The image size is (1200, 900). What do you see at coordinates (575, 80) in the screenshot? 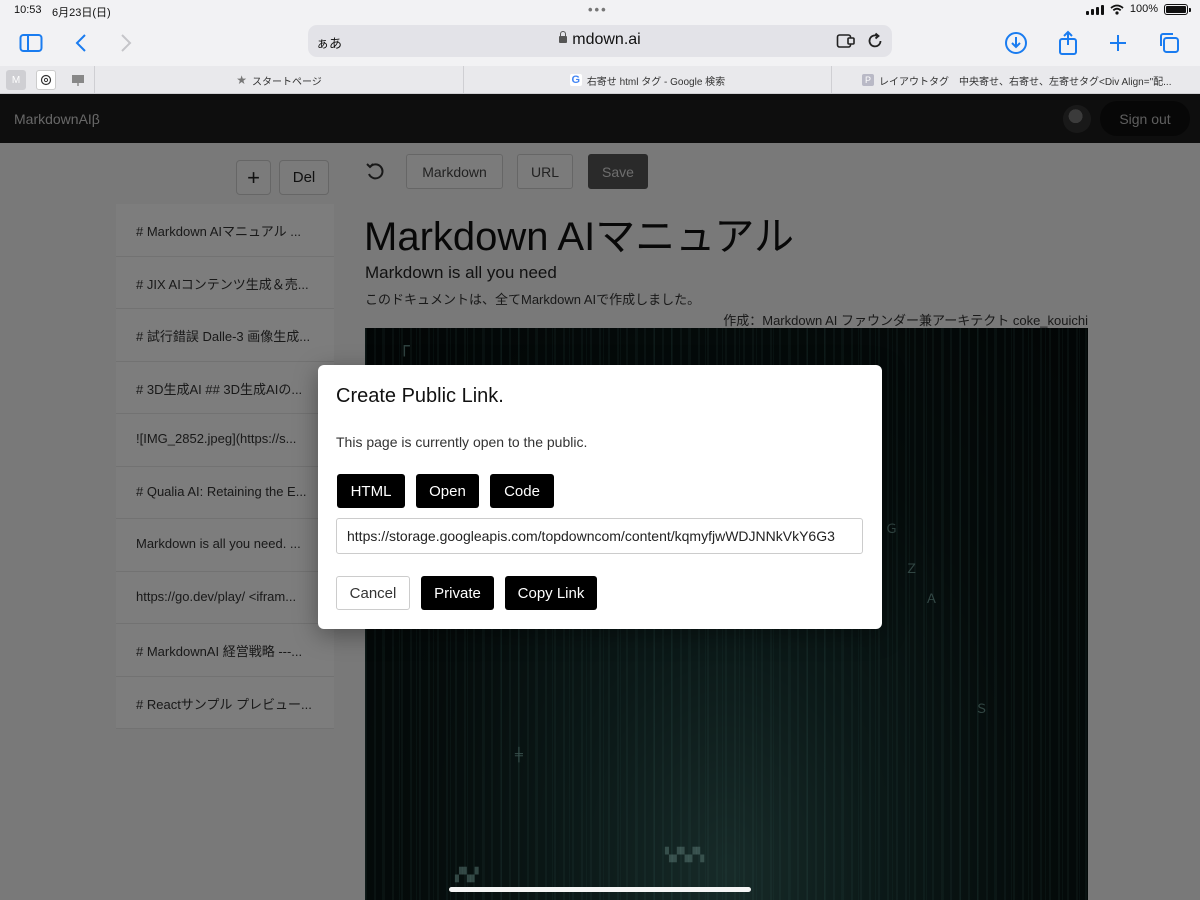
I see `google-icon: G` at bounding box center [575, 80].